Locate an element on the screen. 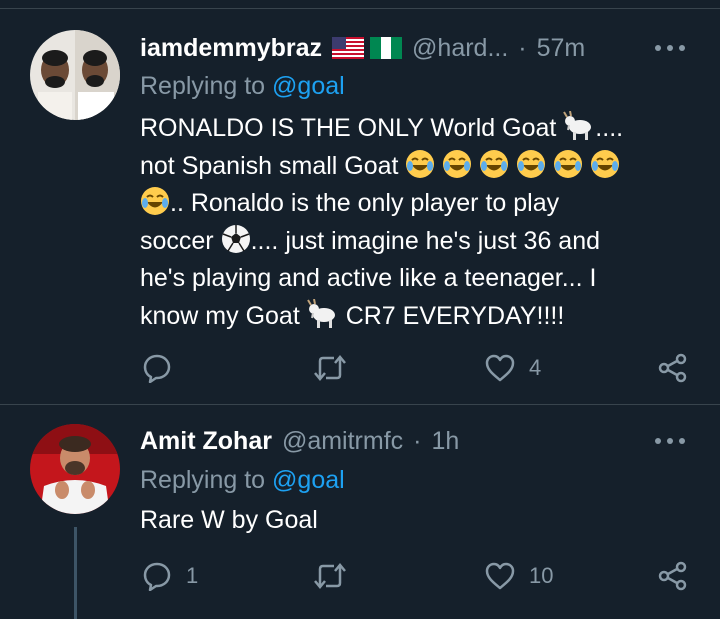 This screenshot has width=720, height=619. laughing-emoji-row is located at coordinates (512, 164).